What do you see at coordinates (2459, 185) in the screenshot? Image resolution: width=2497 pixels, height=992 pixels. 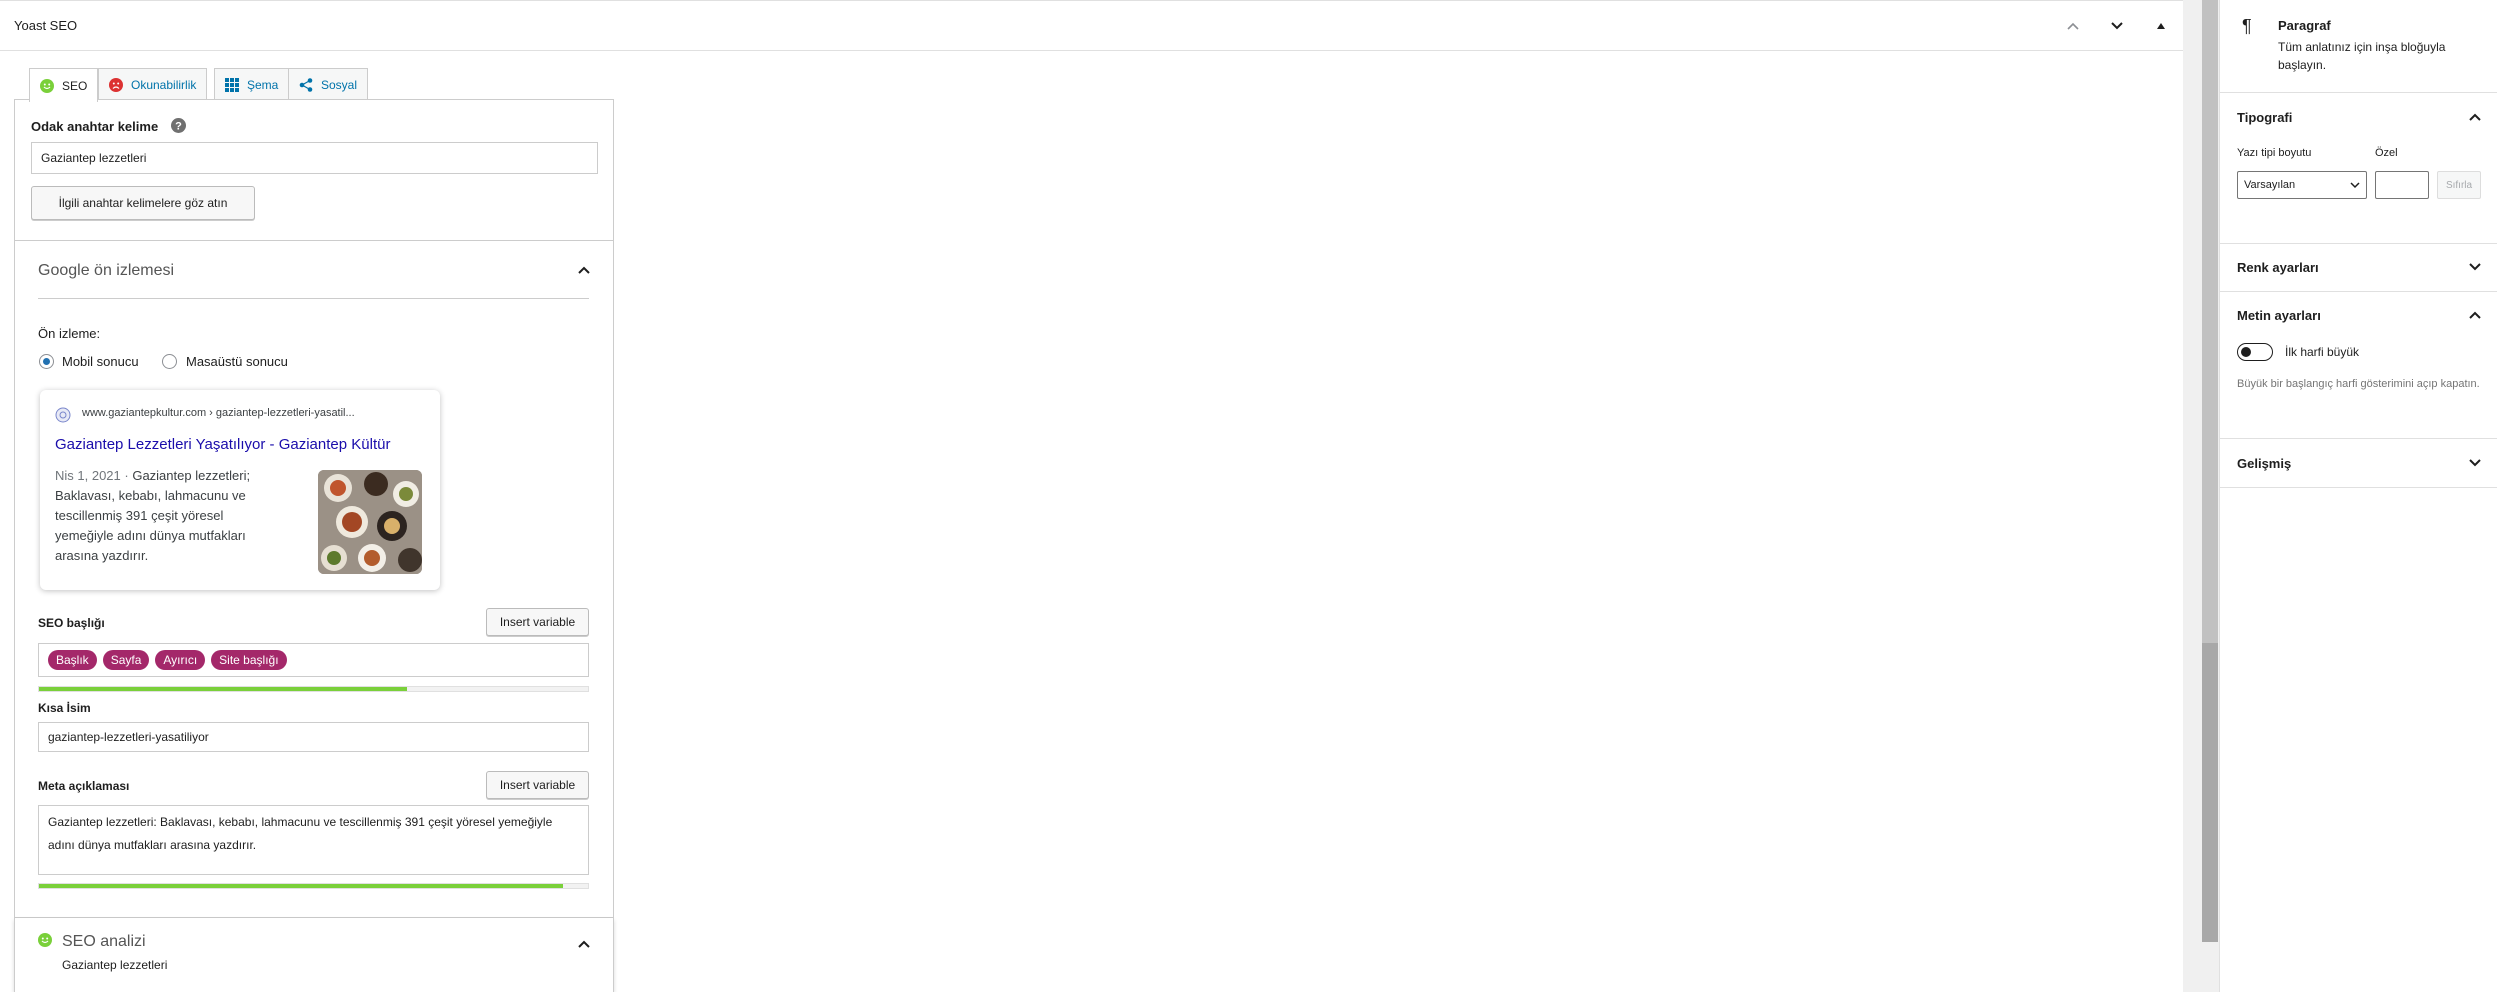 I see `reset-button: Sıfırla` at bounding box center [2459, 185].